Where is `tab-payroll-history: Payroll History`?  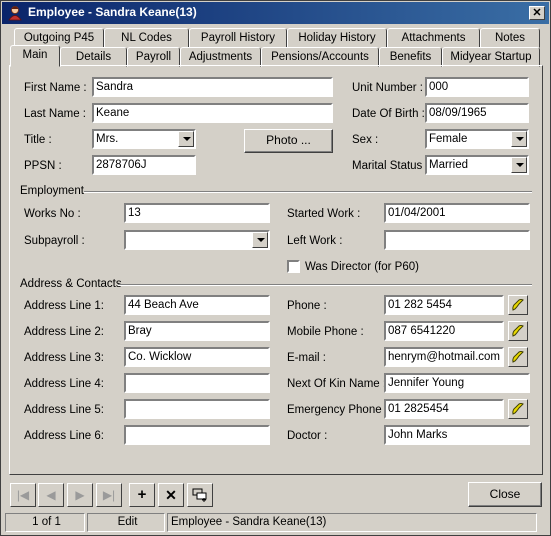 tab-payroll-history: Payroll History is located at coordinates (238, 38).